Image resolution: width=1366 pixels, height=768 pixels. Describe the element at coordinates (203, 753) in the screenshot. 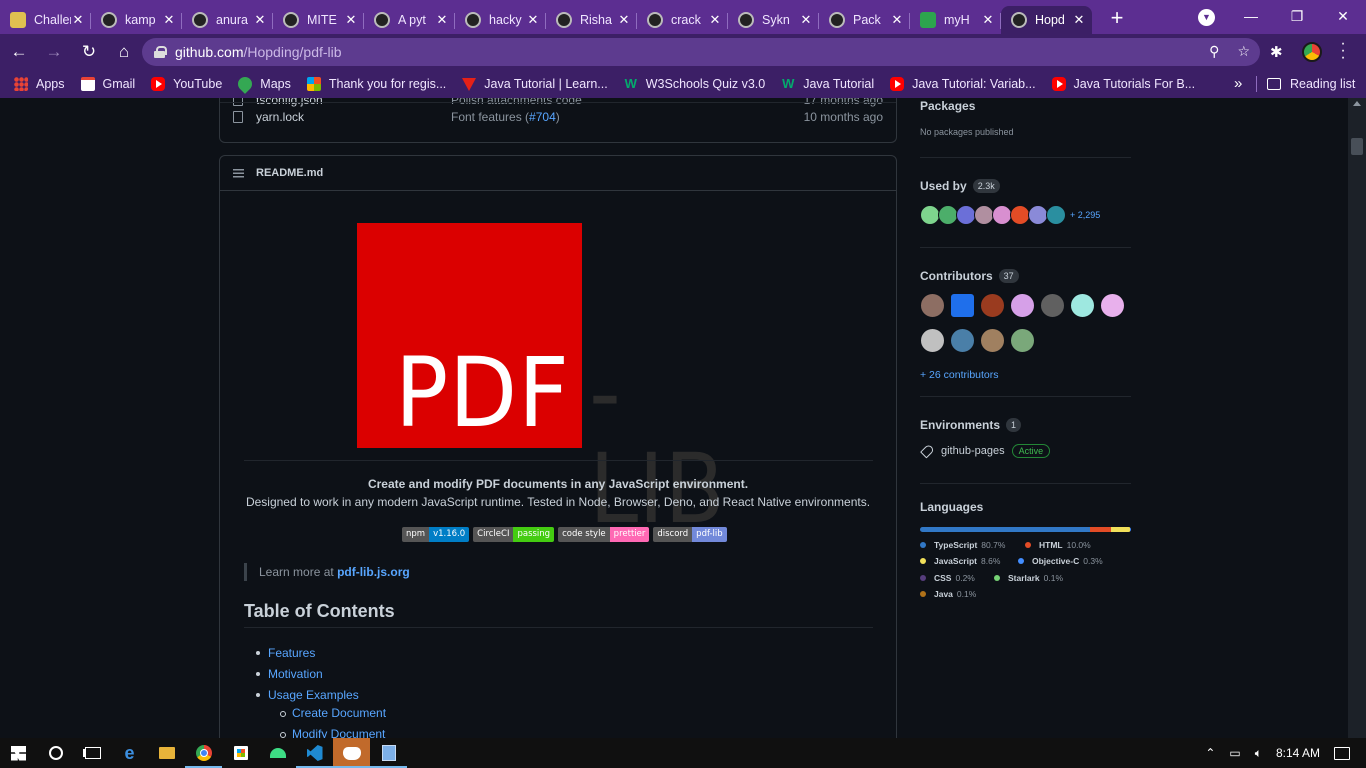

I see `chrome-taskbar-button` at that location.